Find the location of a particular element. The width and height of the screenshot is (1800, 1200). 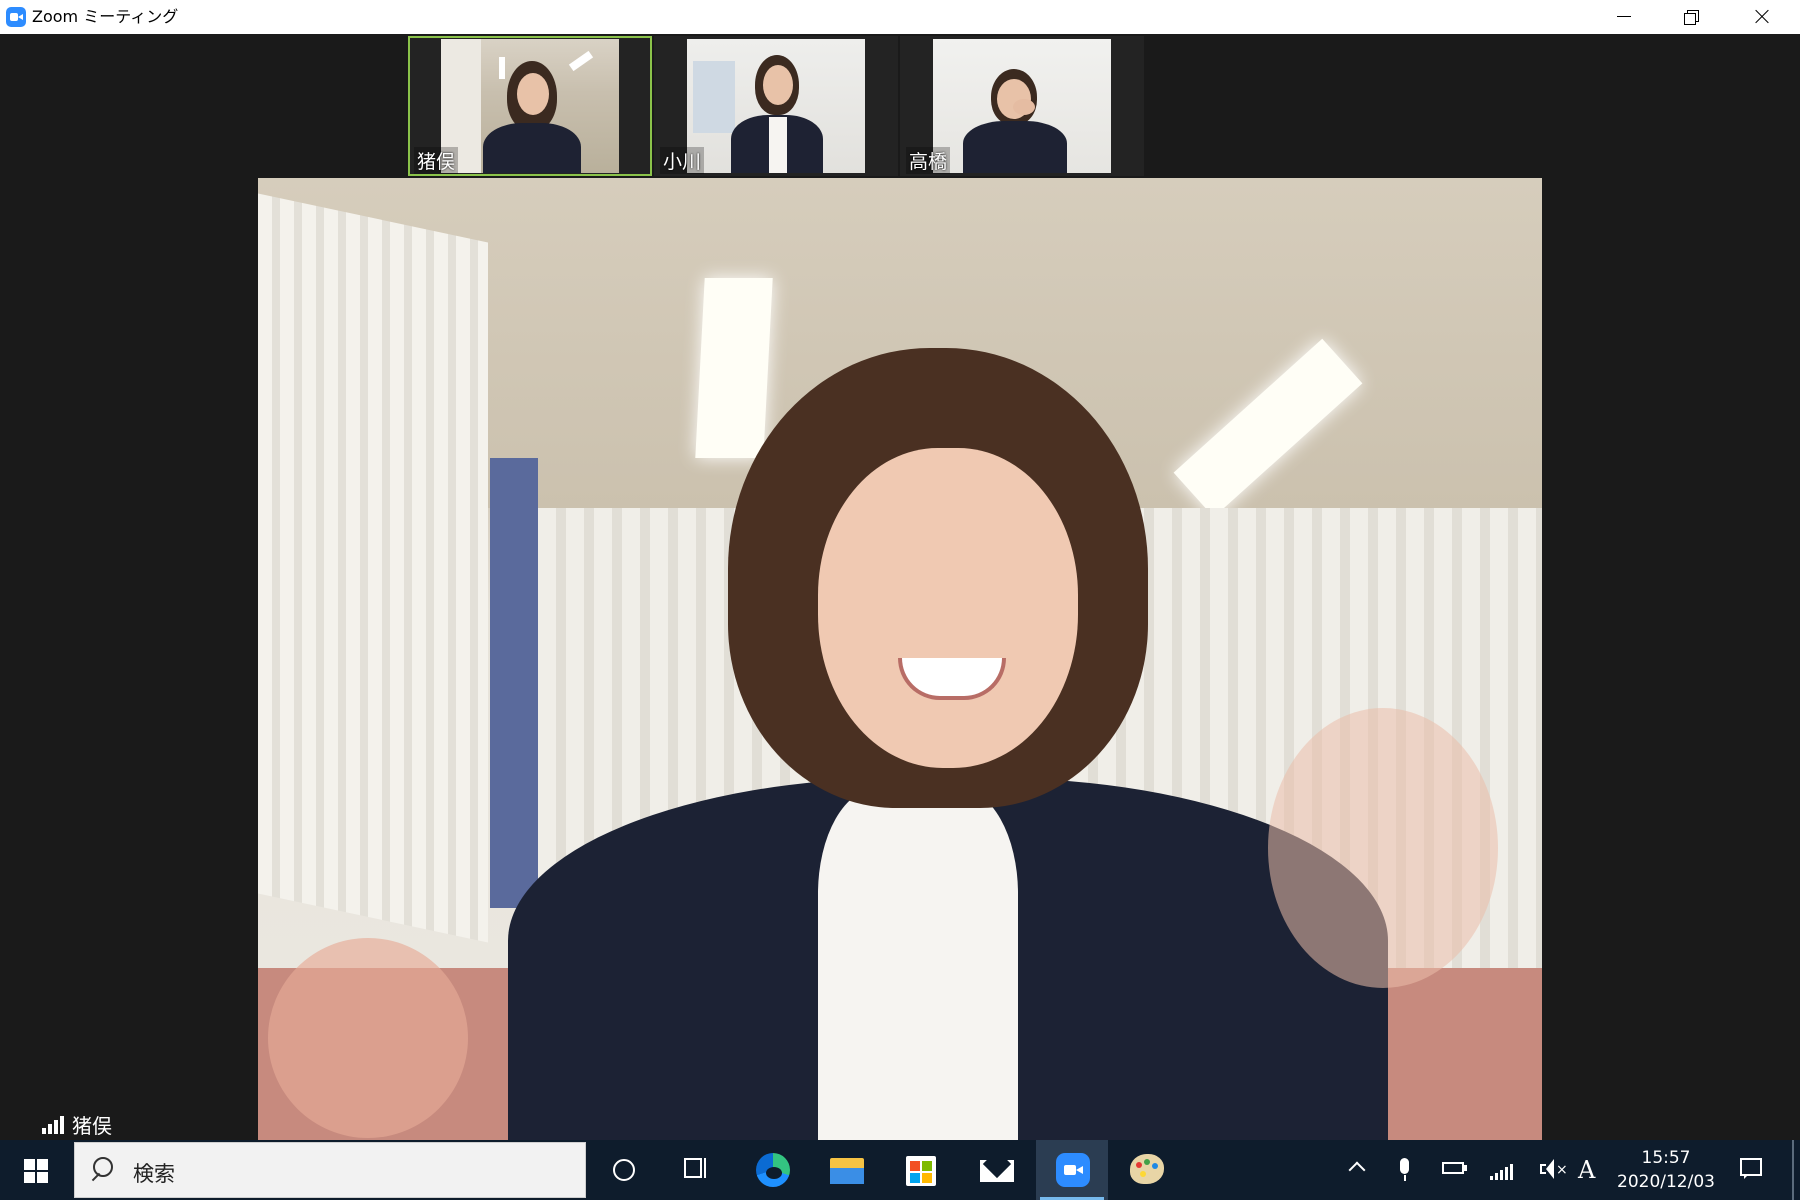

participant-thumbnail: 小川 is located at coordinates (776, 106).